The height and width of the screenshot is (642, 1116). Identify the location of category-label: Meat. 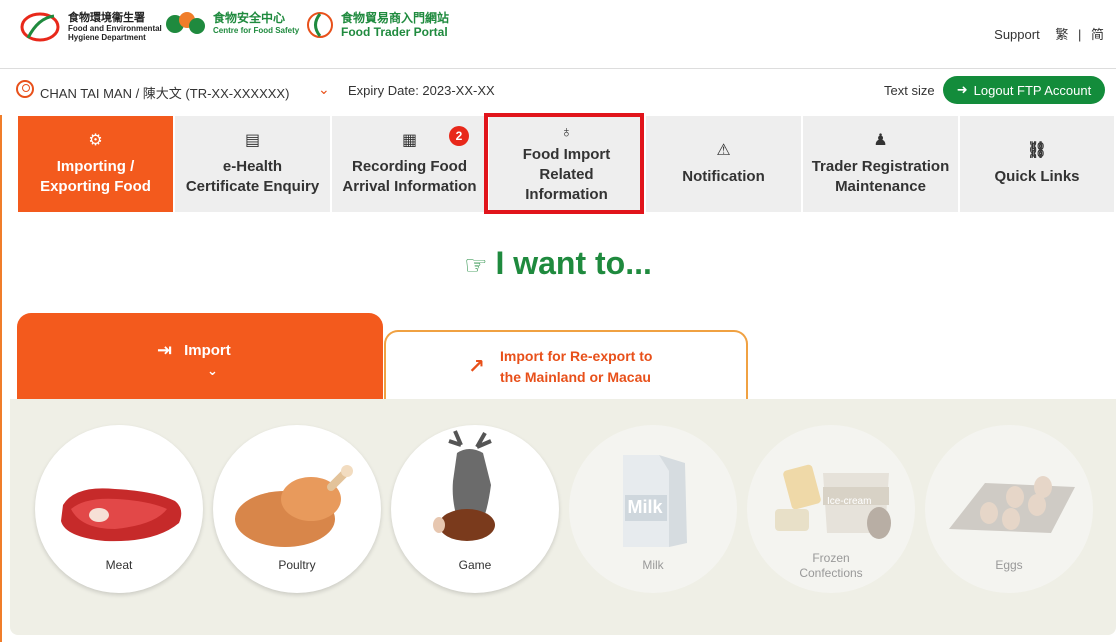
(119, 565).